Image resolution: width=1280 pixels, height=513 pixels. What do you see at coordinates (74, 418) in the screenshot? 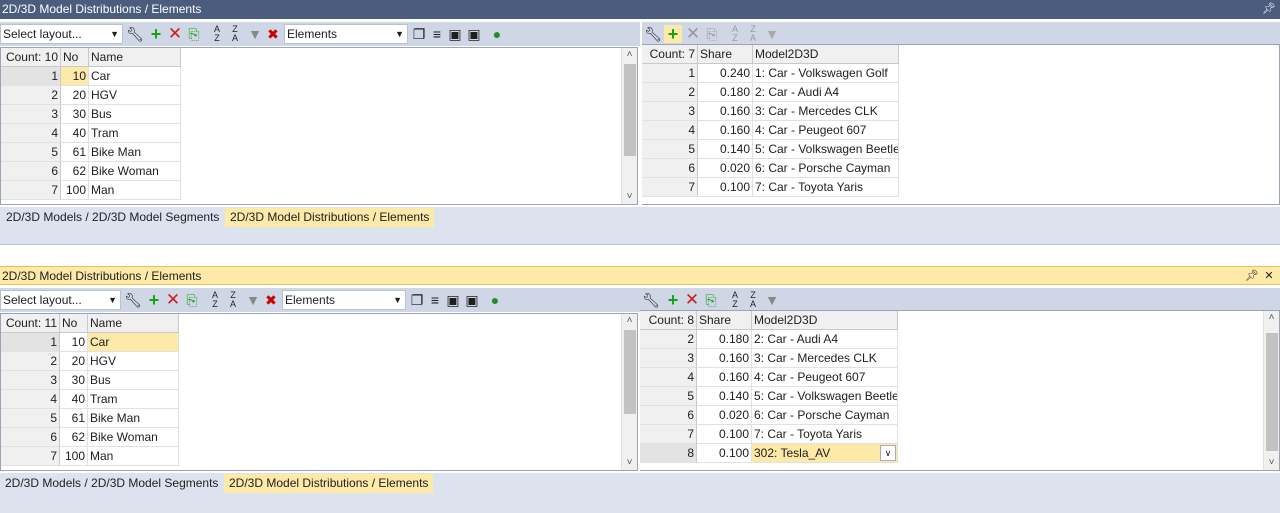
I see `cell-no: 61` at bounding box center [74, 418].